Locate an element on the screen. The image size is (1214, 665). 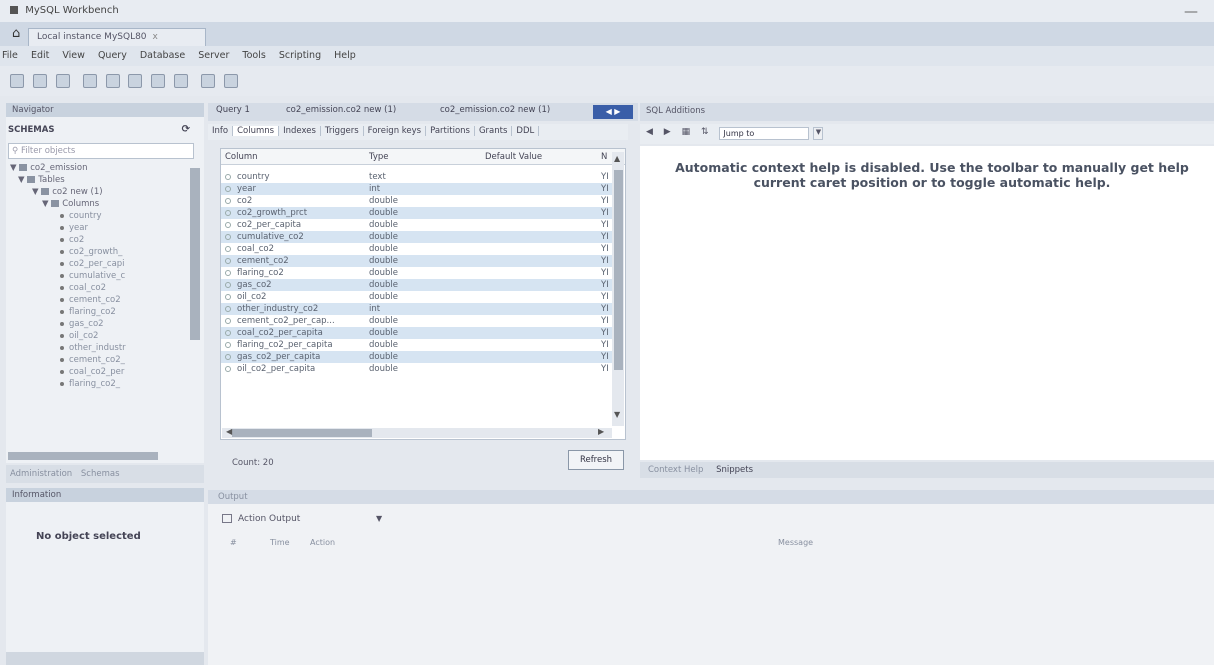
tree-column-item: cement_co2 is located at coordinates (105, 300).